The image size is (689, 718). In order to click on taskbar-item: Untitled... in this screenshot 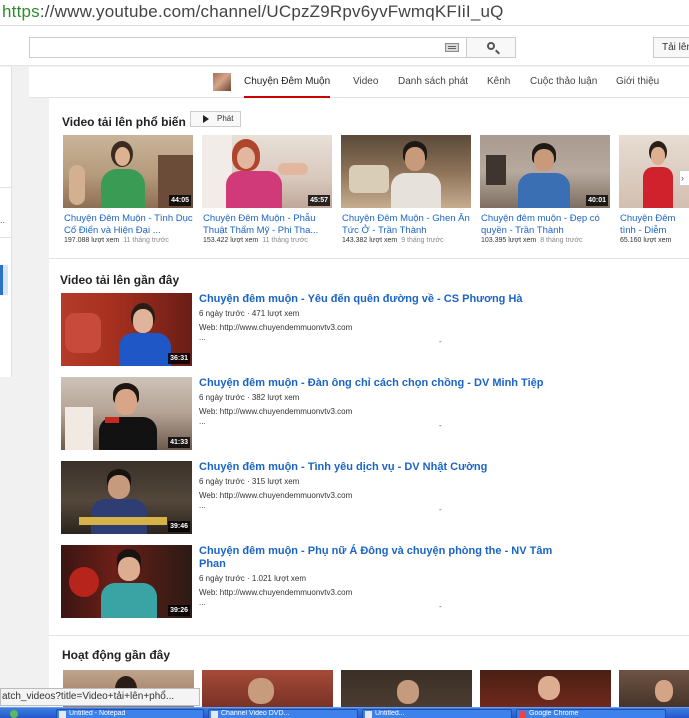, I will do `click(437, 713)`.